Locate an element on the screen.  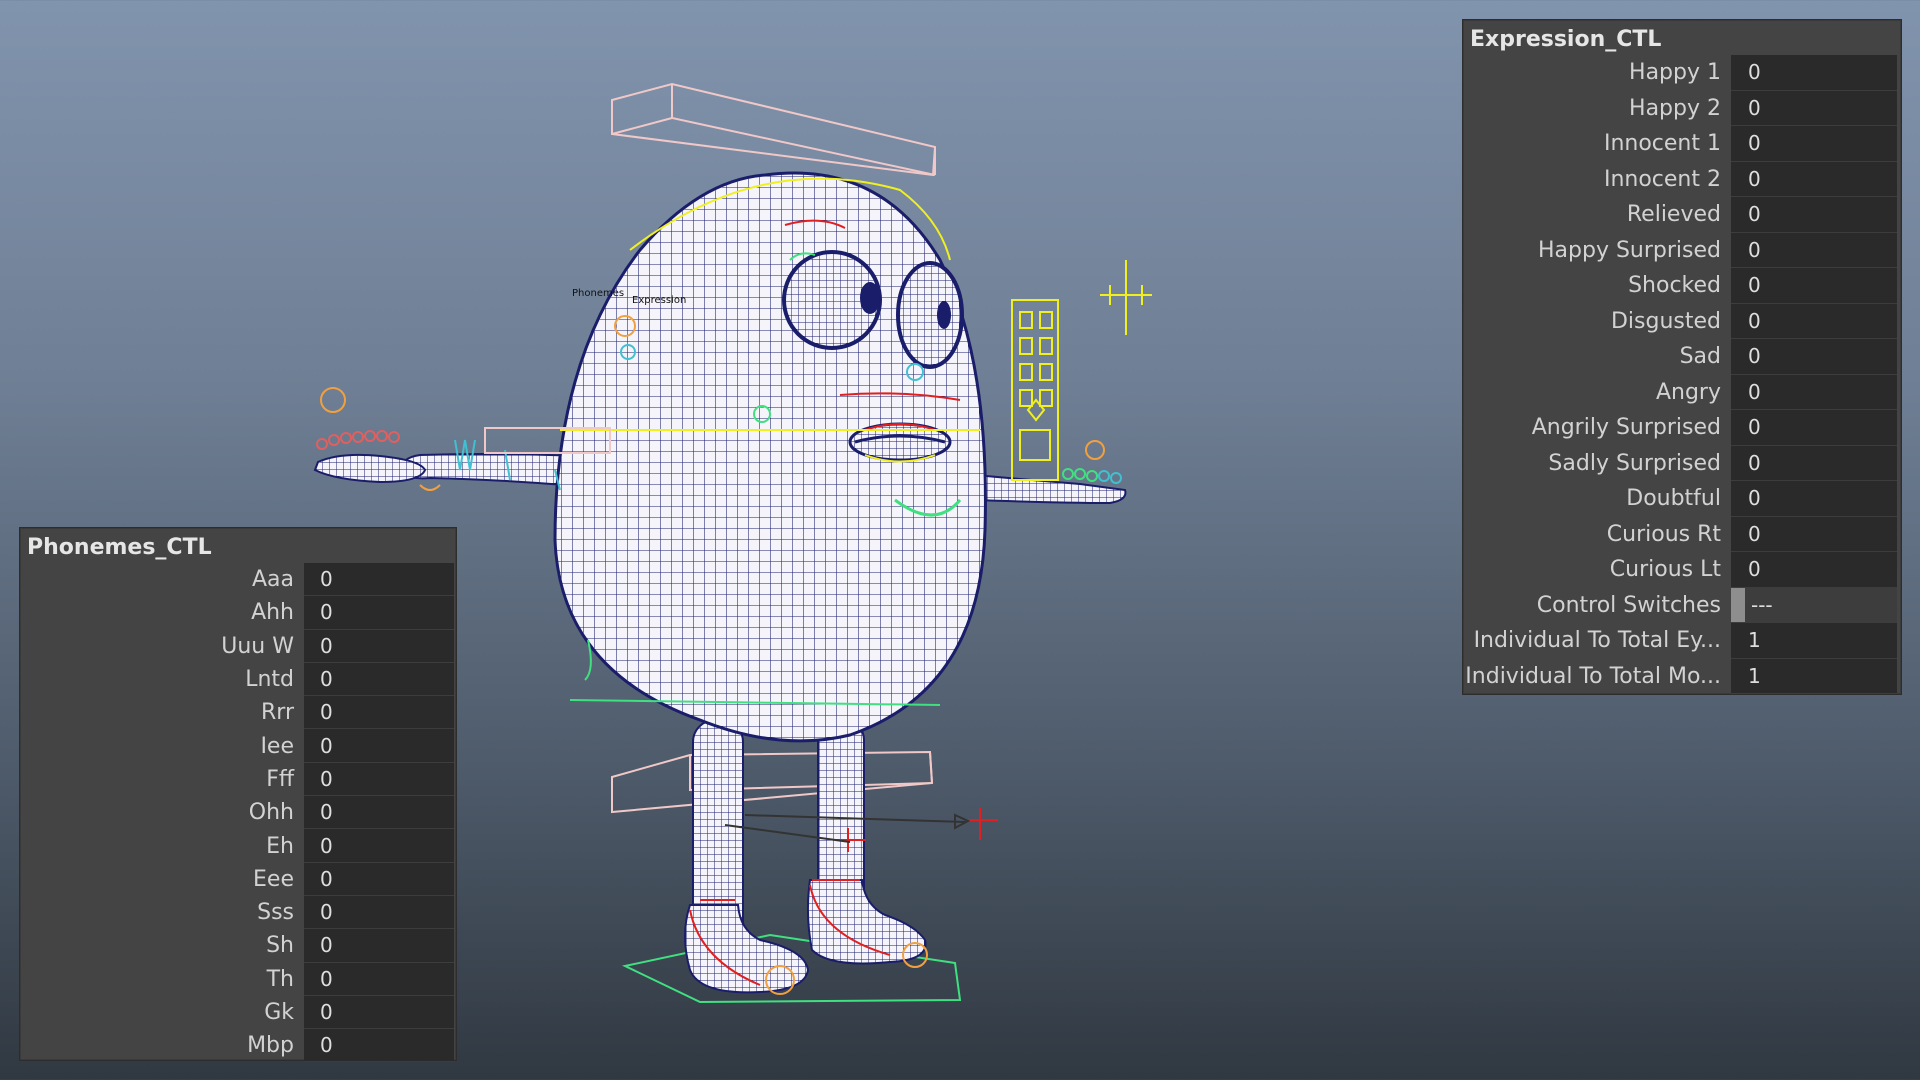
phonemes-attribute-row: Sss 0 is located at coordinates (238, 912).